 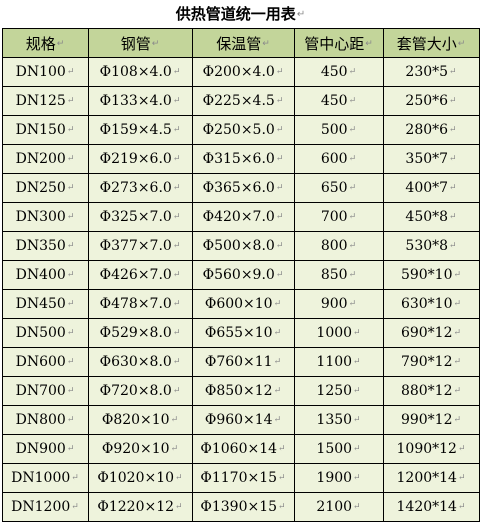 What do you see at coordinates (334, 101) in the screenshot?
I see `cell-value: 450` at bounding box center [334, 101].